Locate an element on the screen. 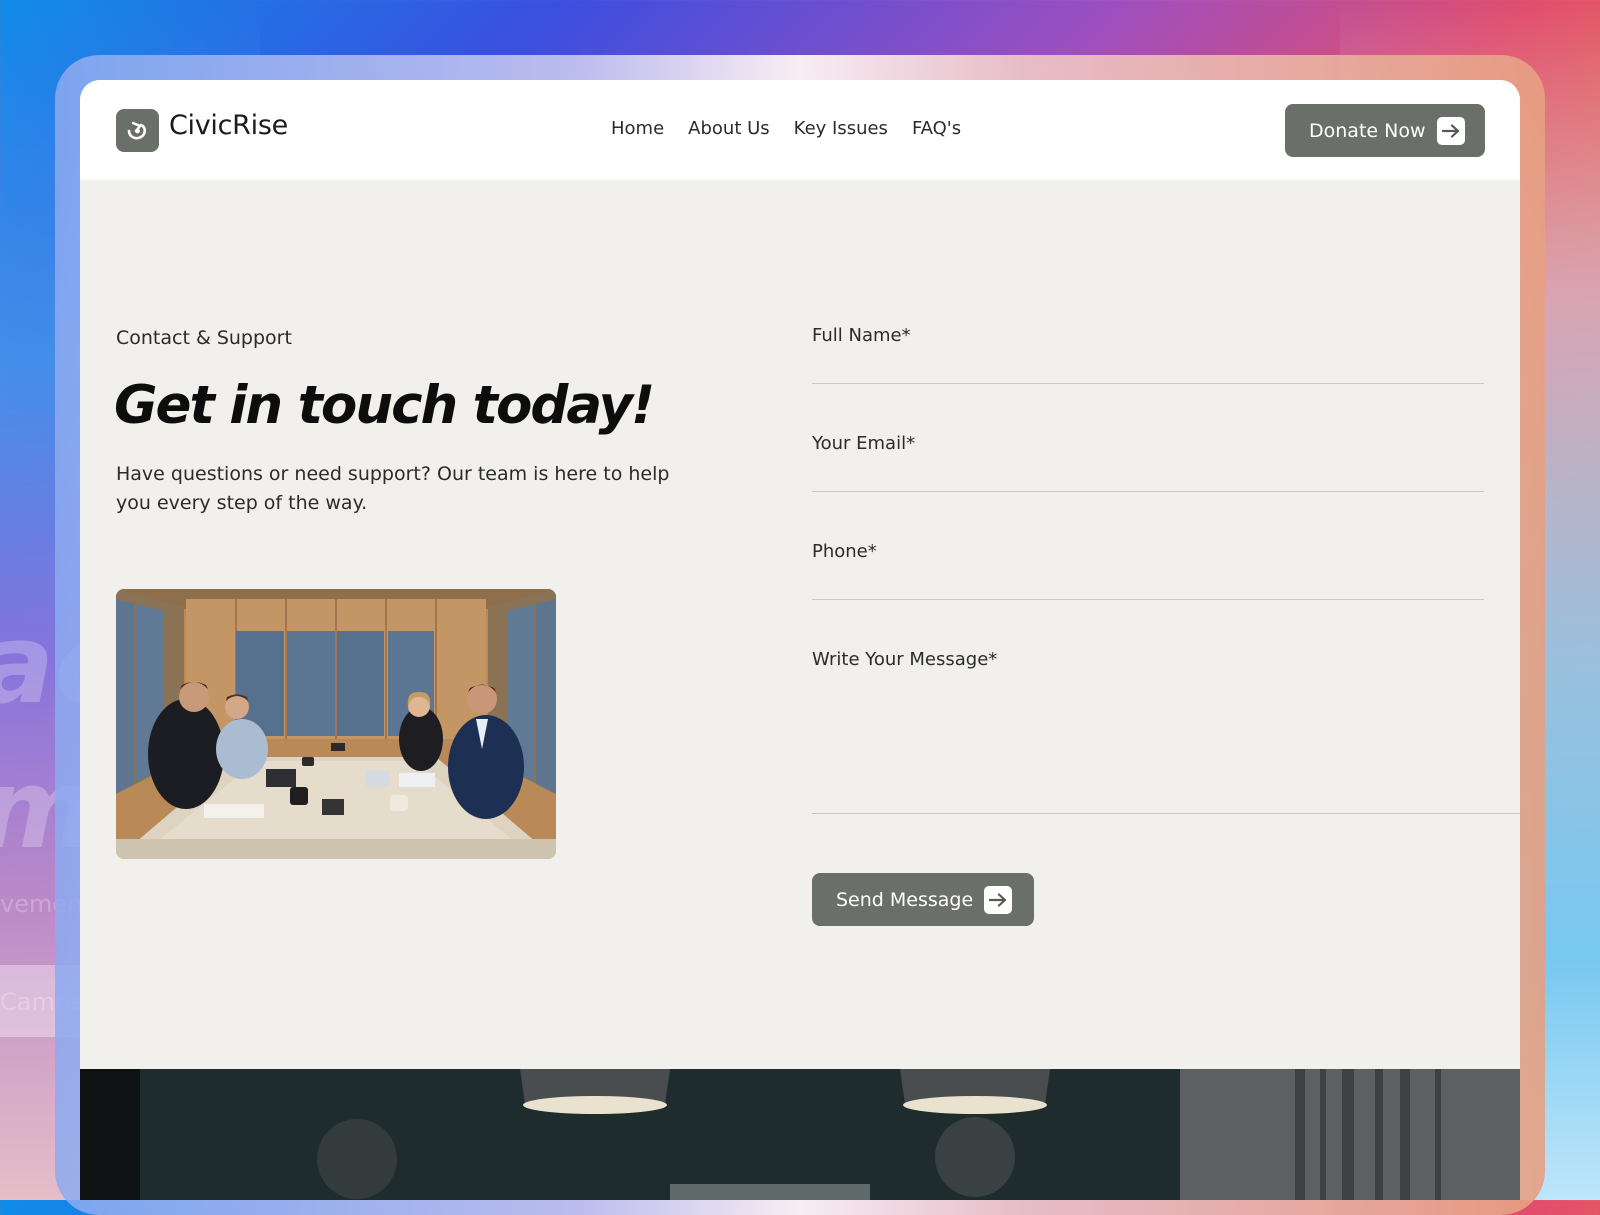  message-textarea is located at coordinates (1166, 735).